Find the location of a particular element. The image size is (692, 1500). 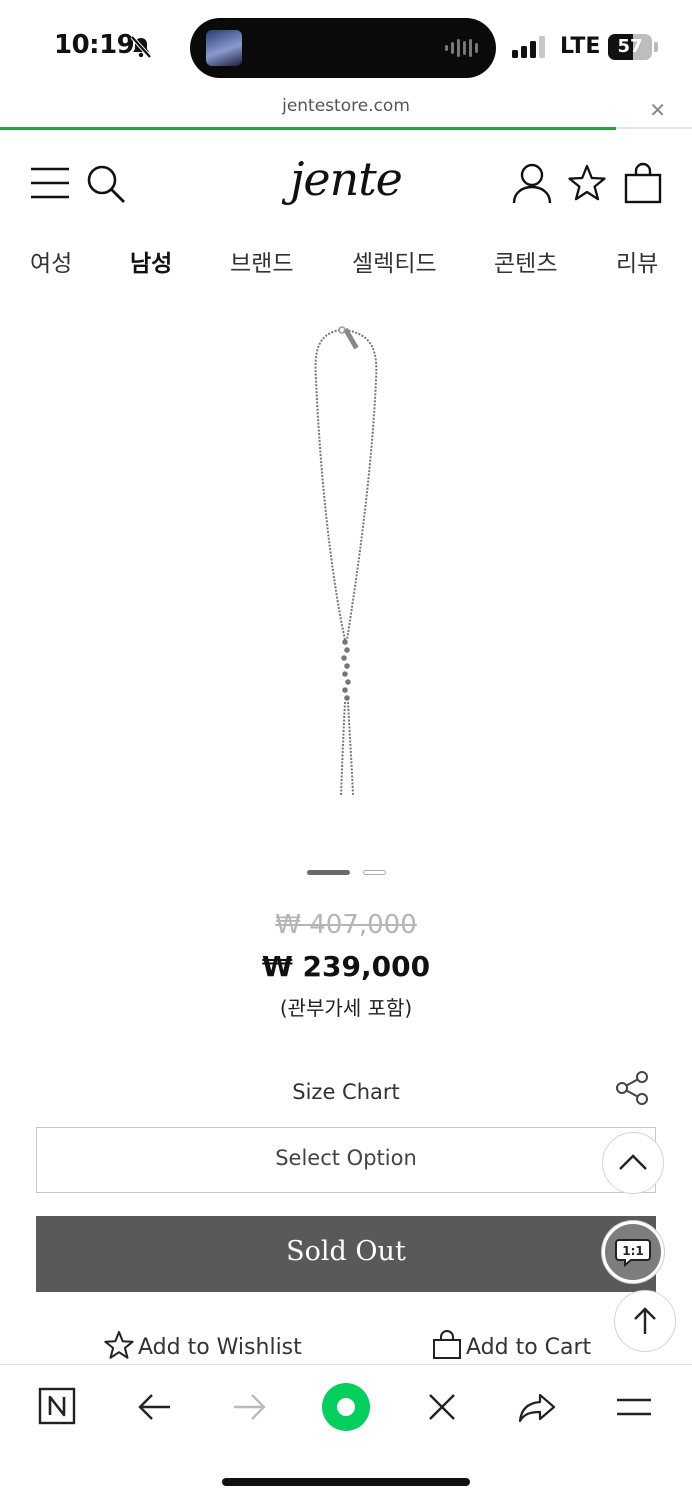

url-text: jentestore.com is located at coordinates (346, 106).